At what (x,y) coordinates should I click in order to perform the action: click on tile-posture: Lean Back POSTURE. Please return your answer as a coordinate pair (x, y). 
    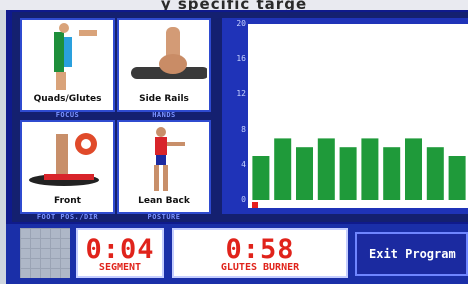
    Looking at the image, I should click on (164, 170).